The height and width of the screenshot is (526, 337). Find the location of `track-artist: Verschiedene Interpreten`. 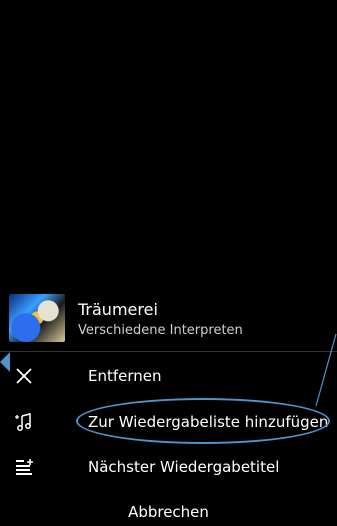

track-artist: Verschiedene Interpreten is located at coordinates (160, 330).